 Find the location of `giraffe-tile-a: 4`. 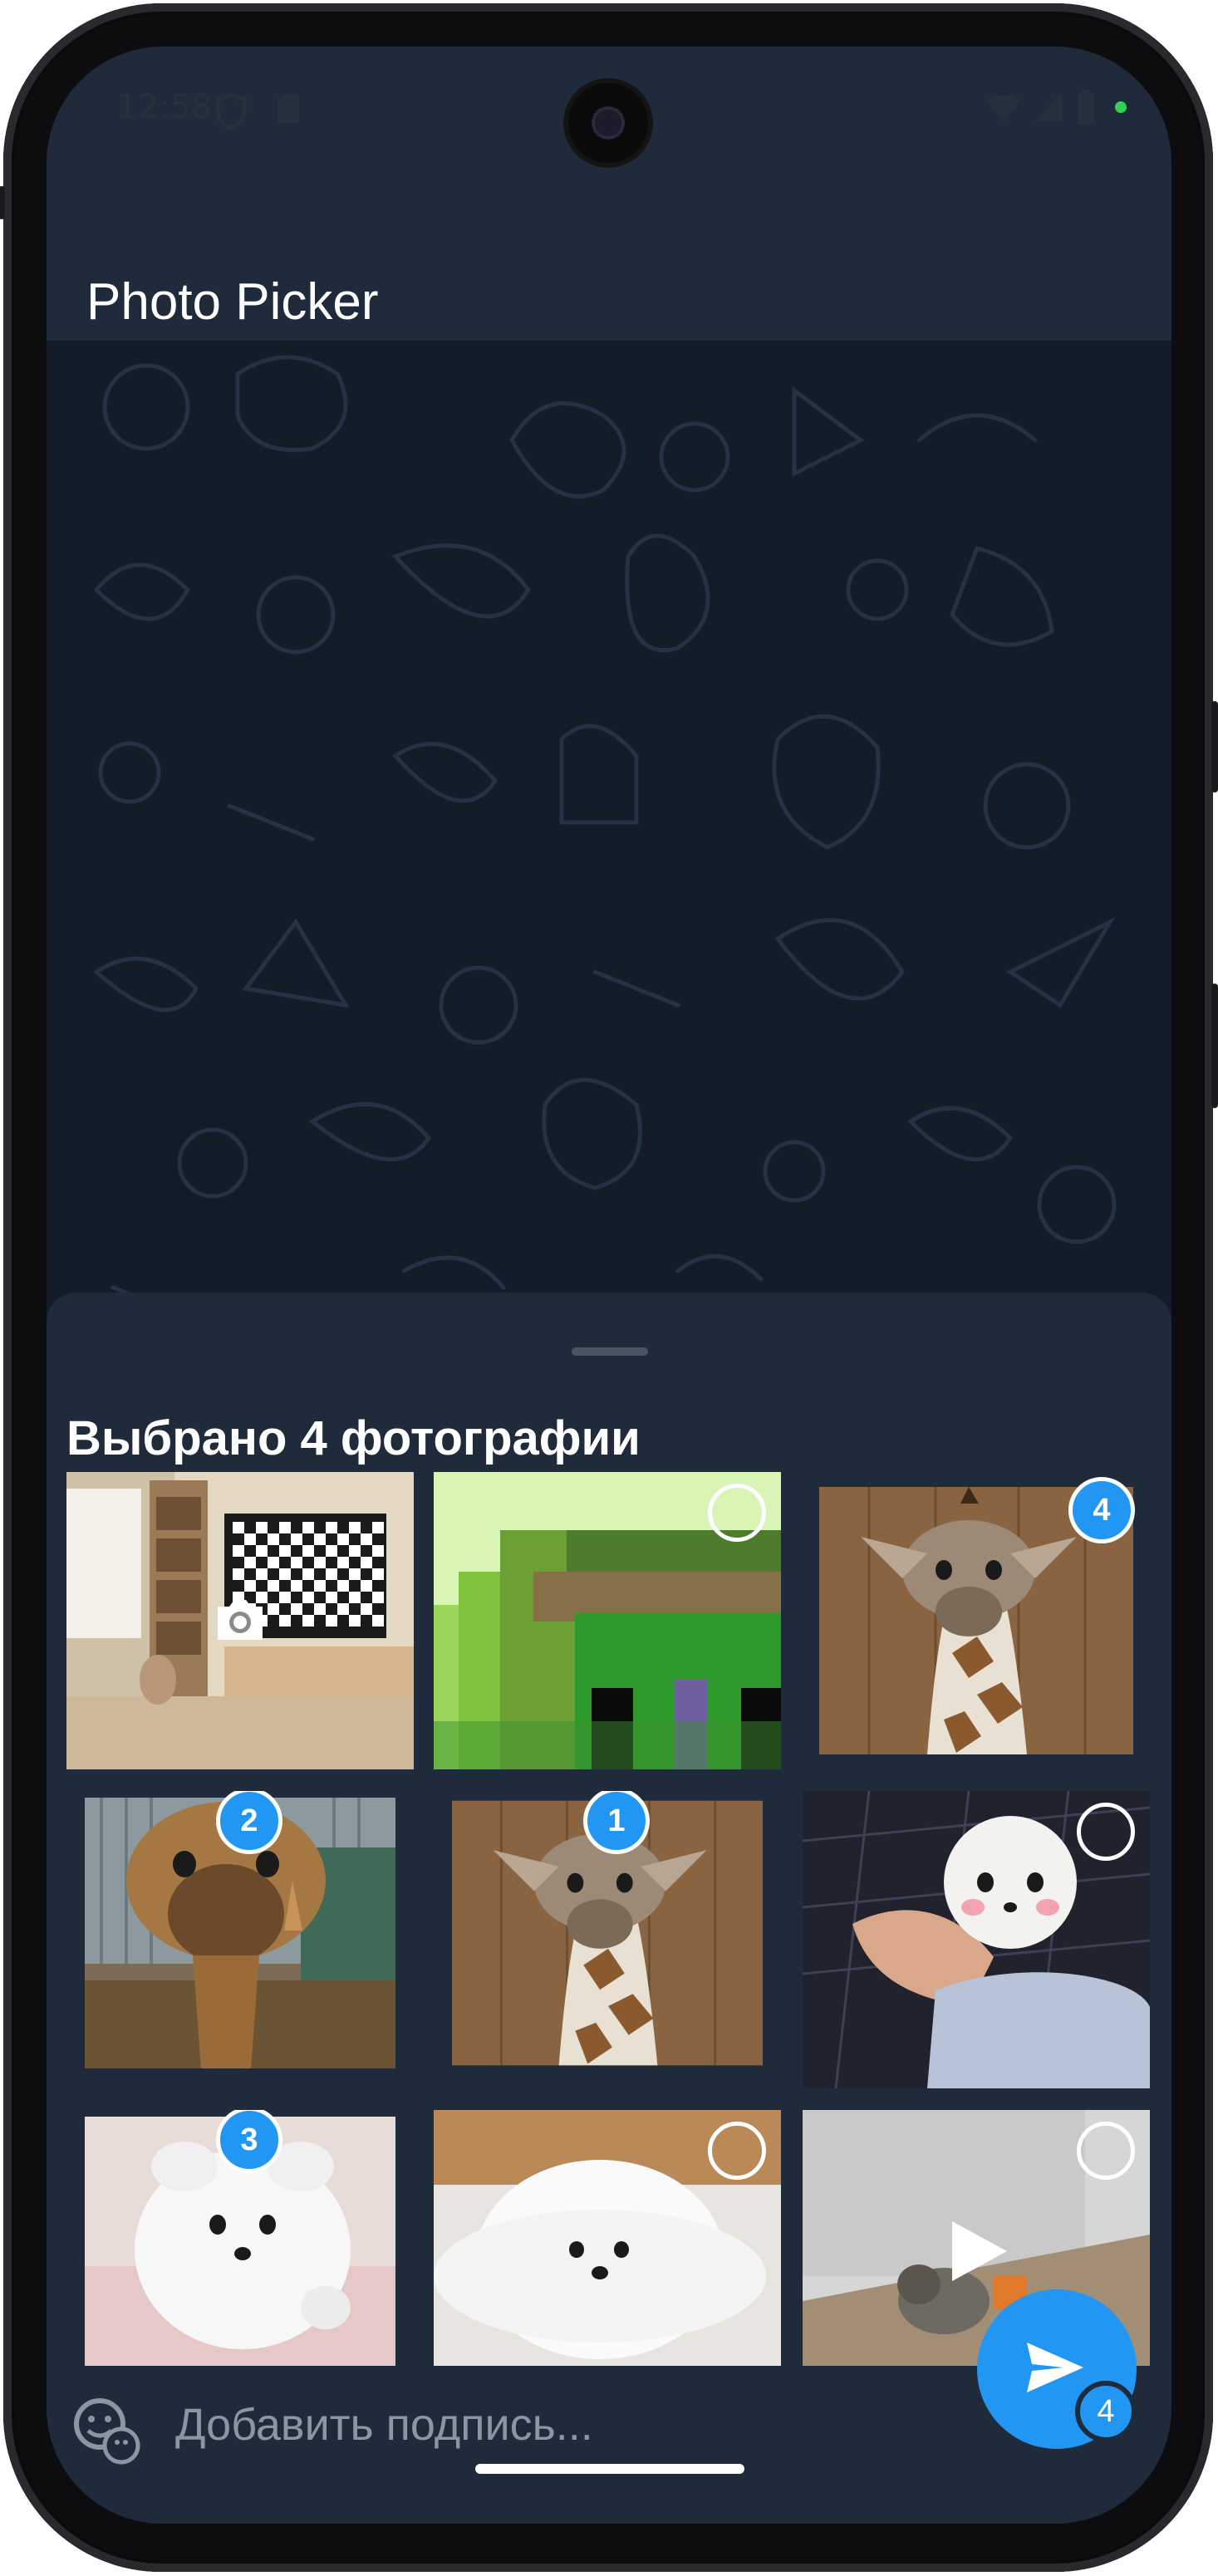

giraffe-tile-a: 4 is located at coordinates (976, 1620).